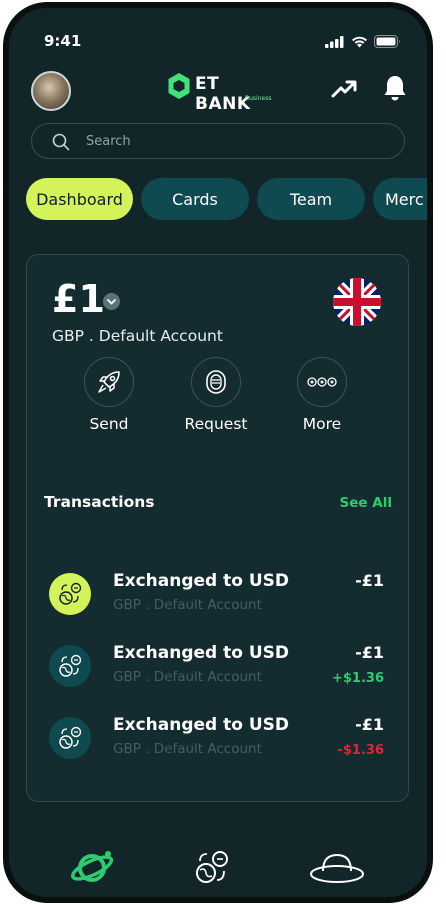 The height and width of the screenshot is (905, 446). Describe the element at coordinates (63, 41) in the screenshot. I see `status-time: 9:41` at that location.